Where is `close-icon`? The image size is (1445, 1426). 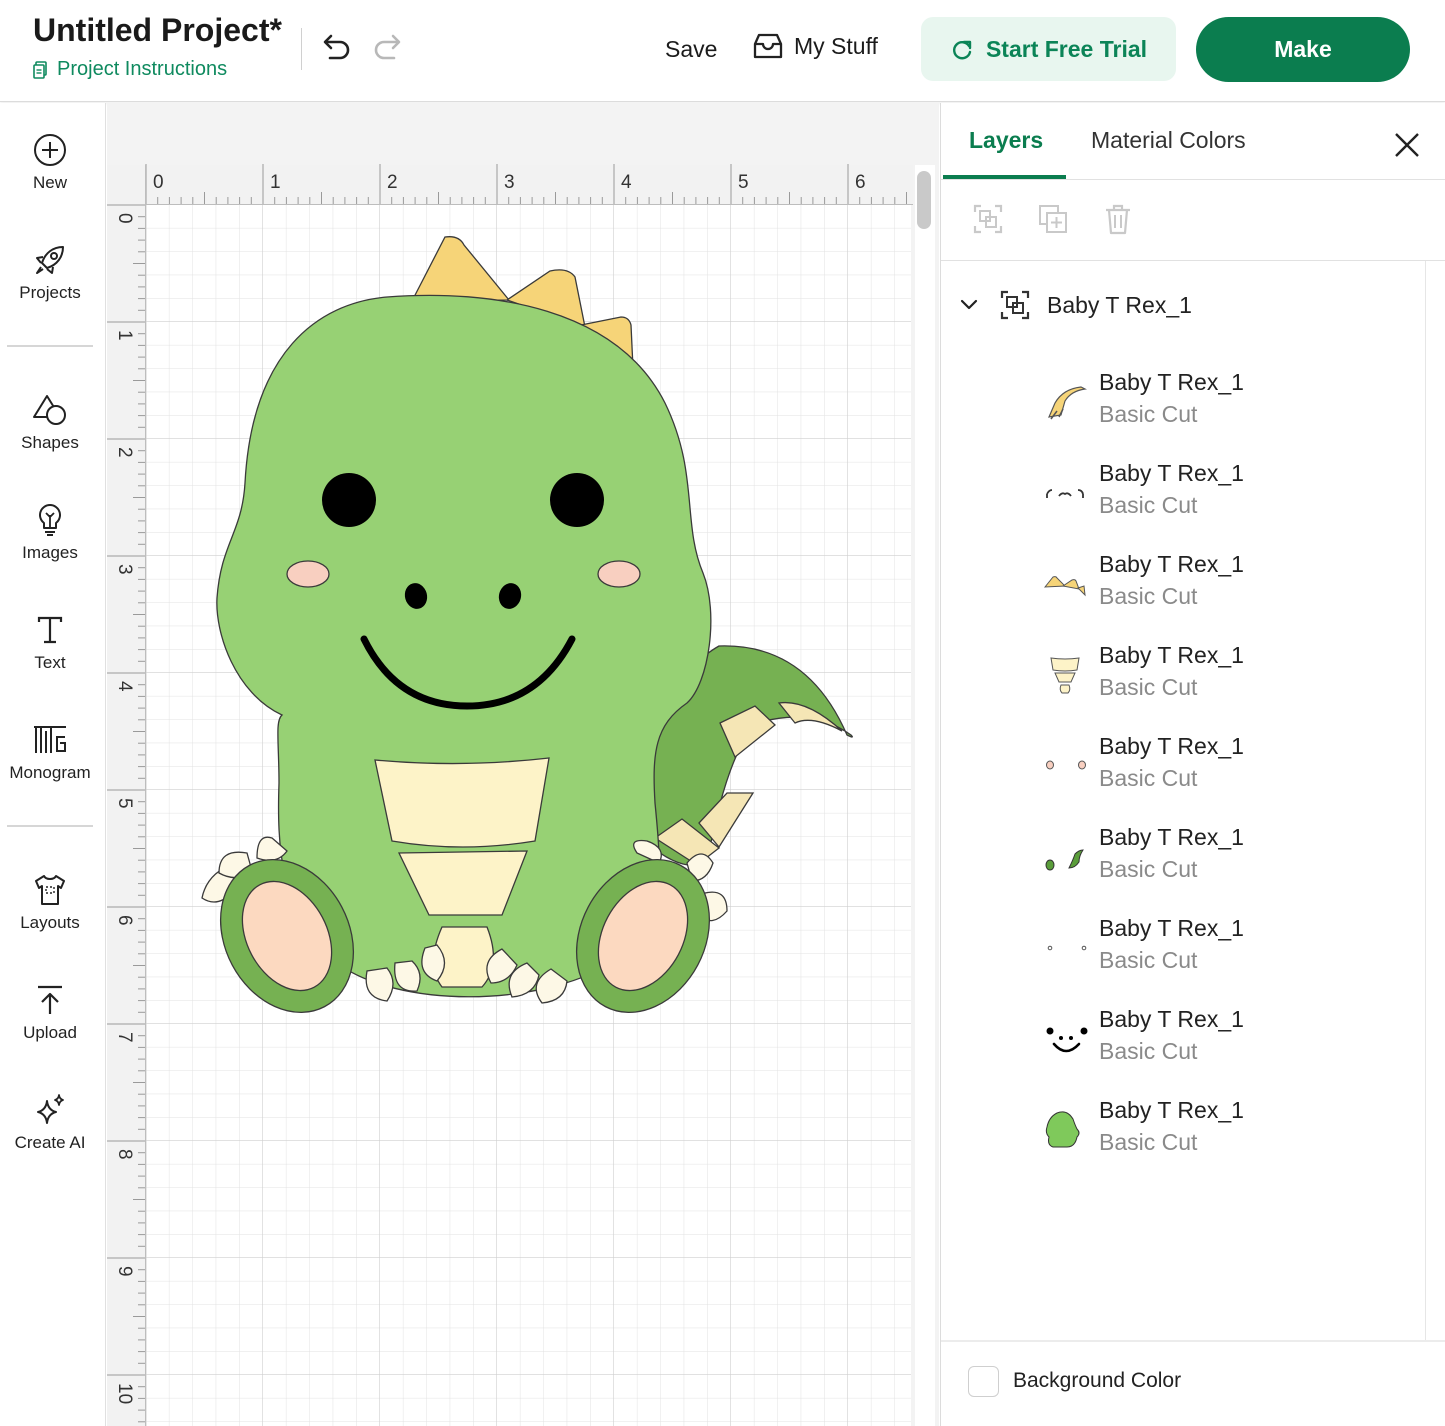
close-icon is located at coordinates (1407, 145).